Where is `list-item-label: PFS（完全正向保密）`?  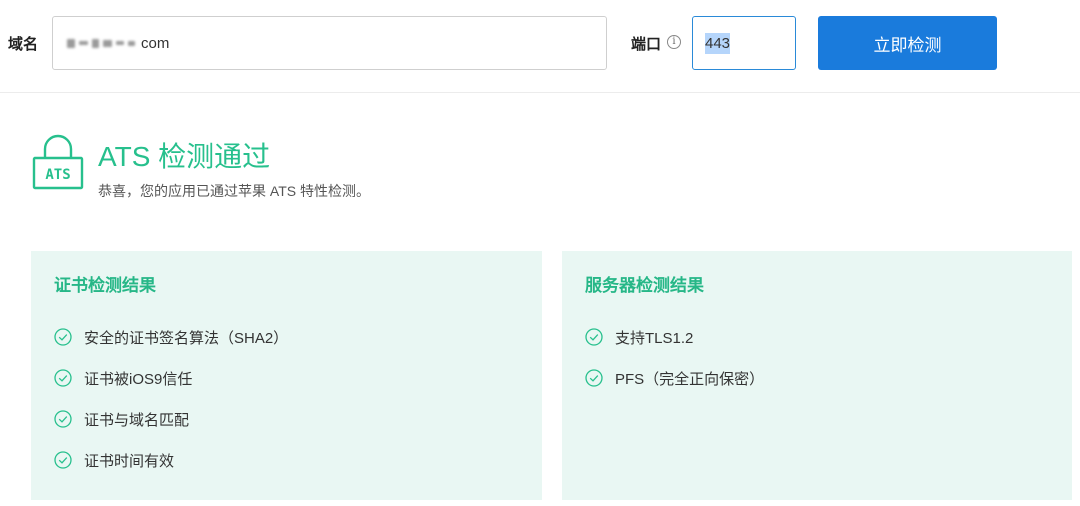 list-item-label: PFS（完全正向保密） is located at coordinates (690, 379).